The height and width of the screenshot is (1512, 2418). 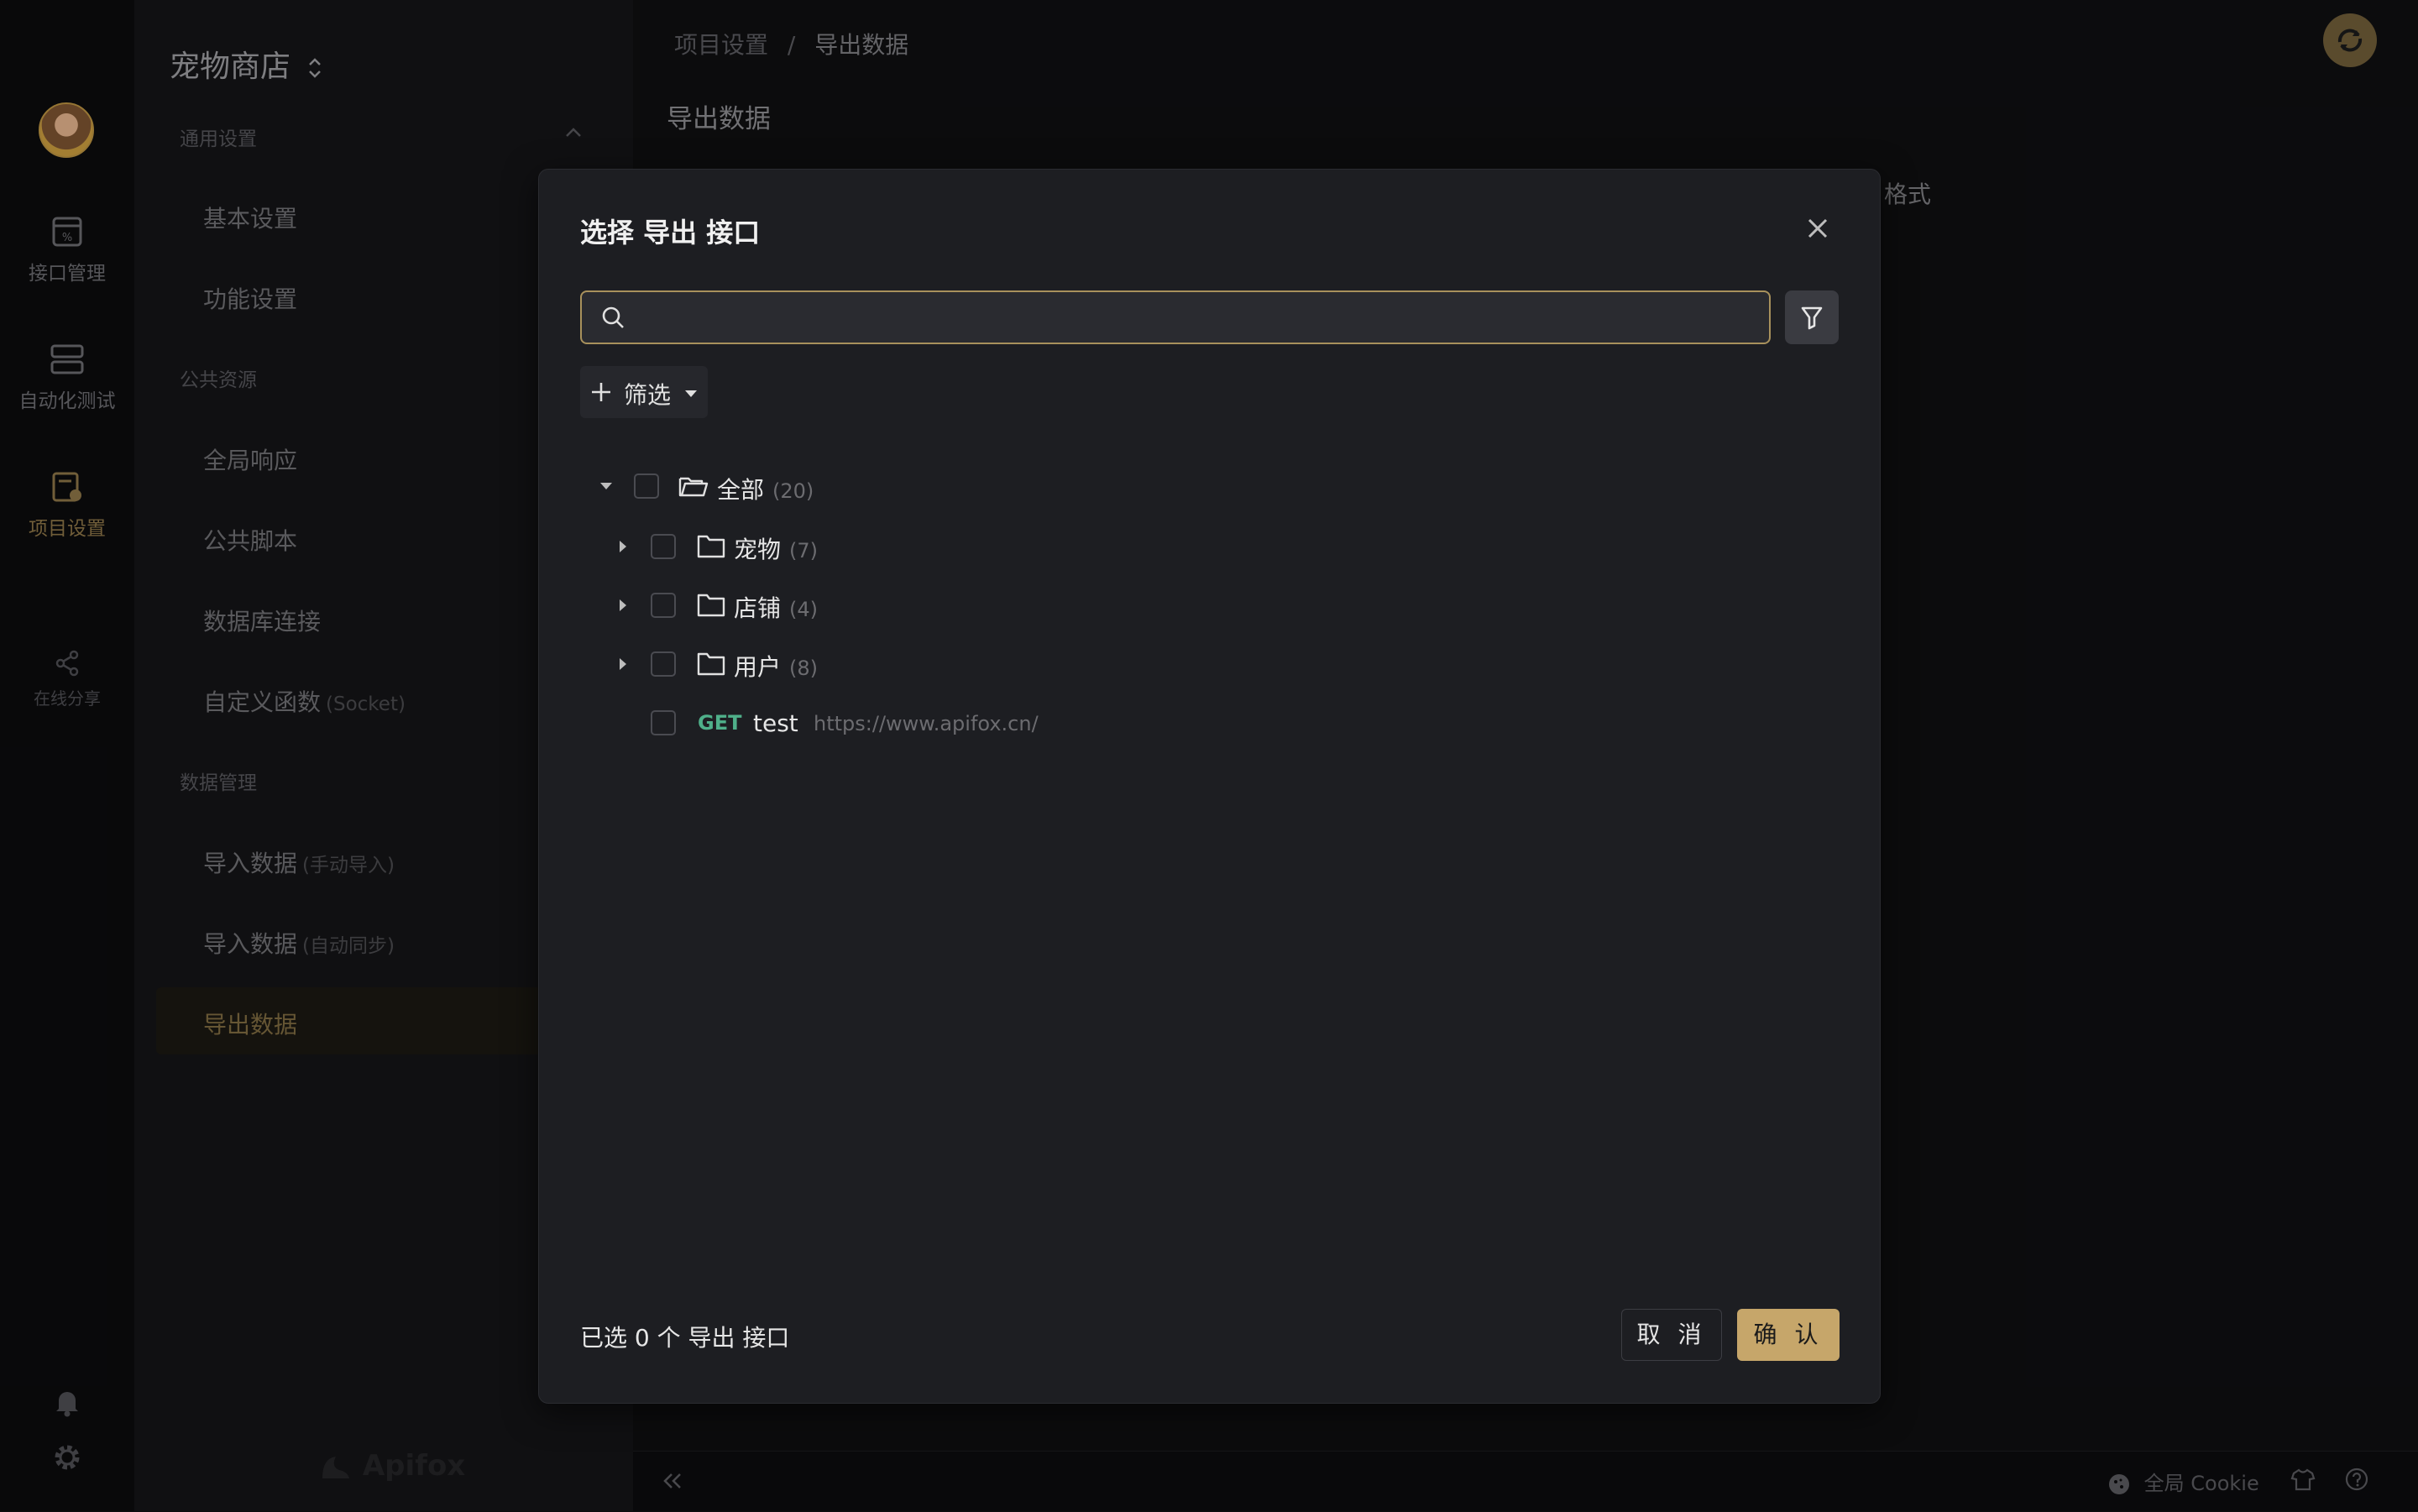 What do you see at coordinates (775, 723) in the screenshot?
I see `endpoint-name: test` at bounding box center [775, 723].